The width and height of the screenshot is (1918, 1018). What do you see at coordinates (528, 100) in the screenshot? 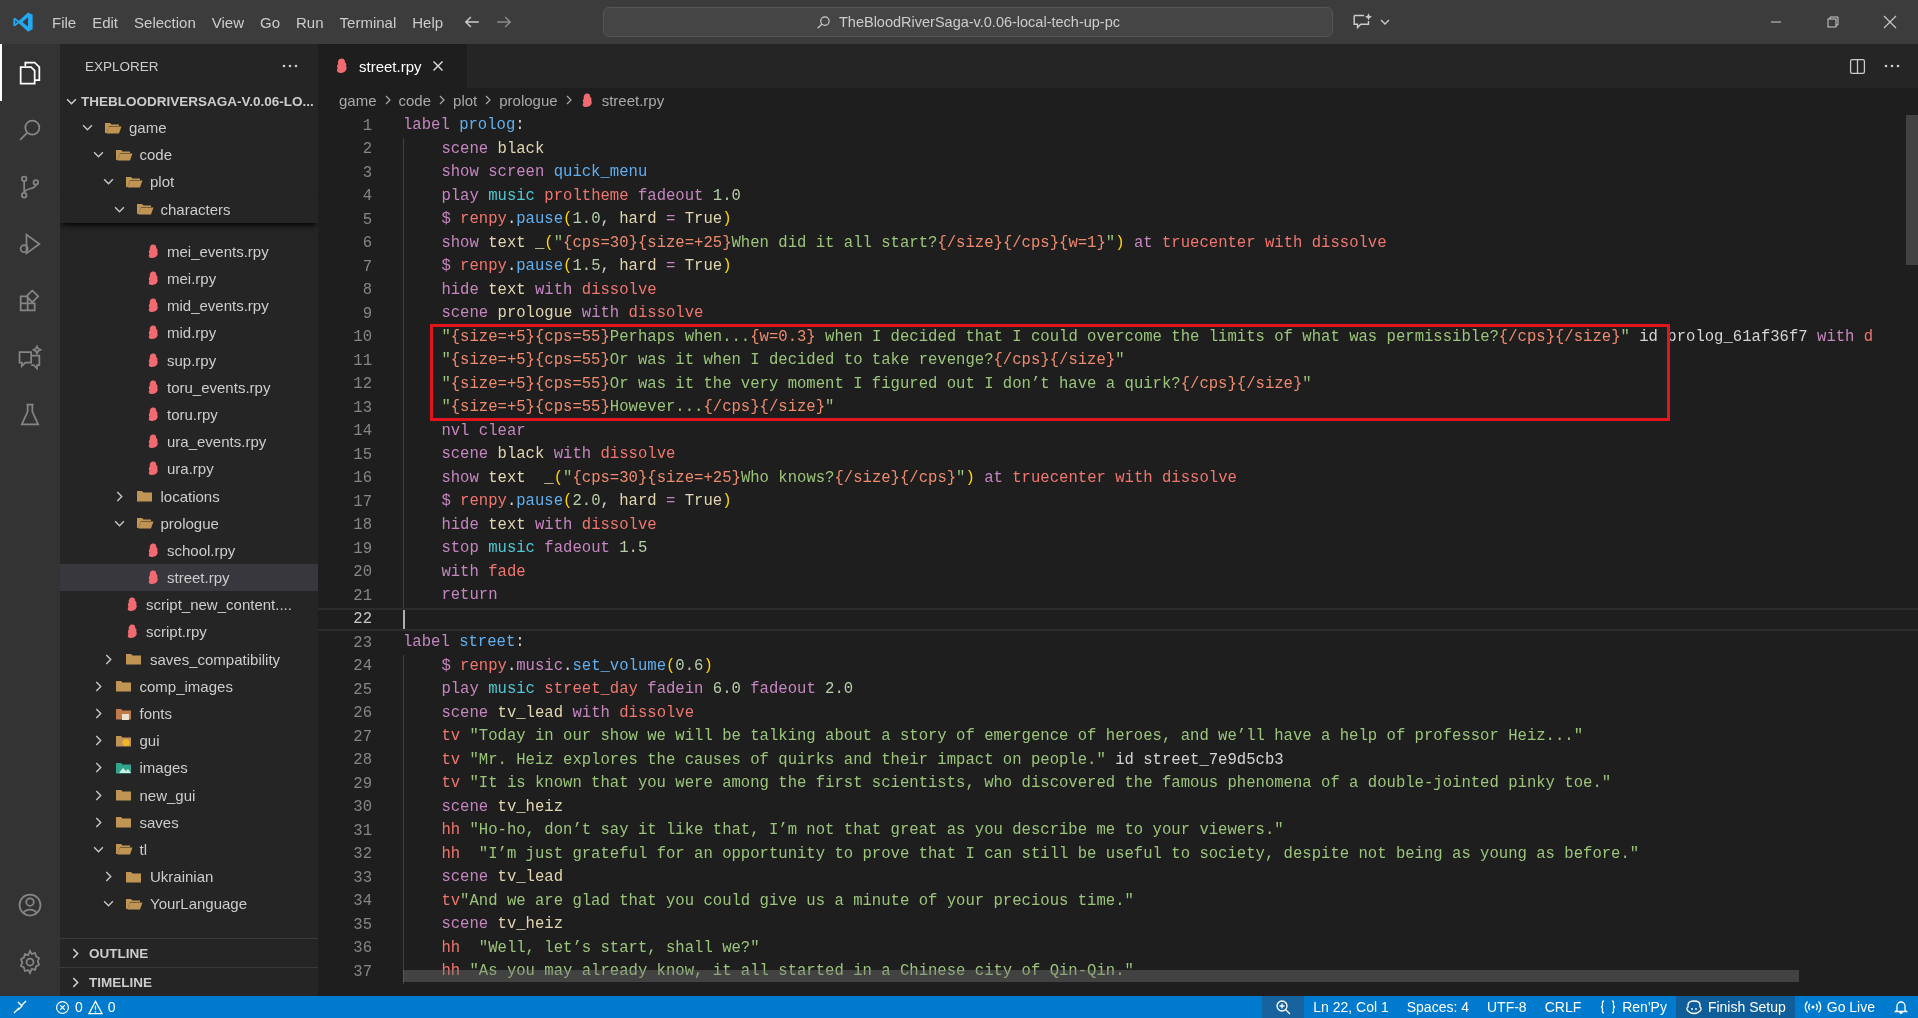
I see `breadcrumb-item: prologue` at bounding box center [528, 100].